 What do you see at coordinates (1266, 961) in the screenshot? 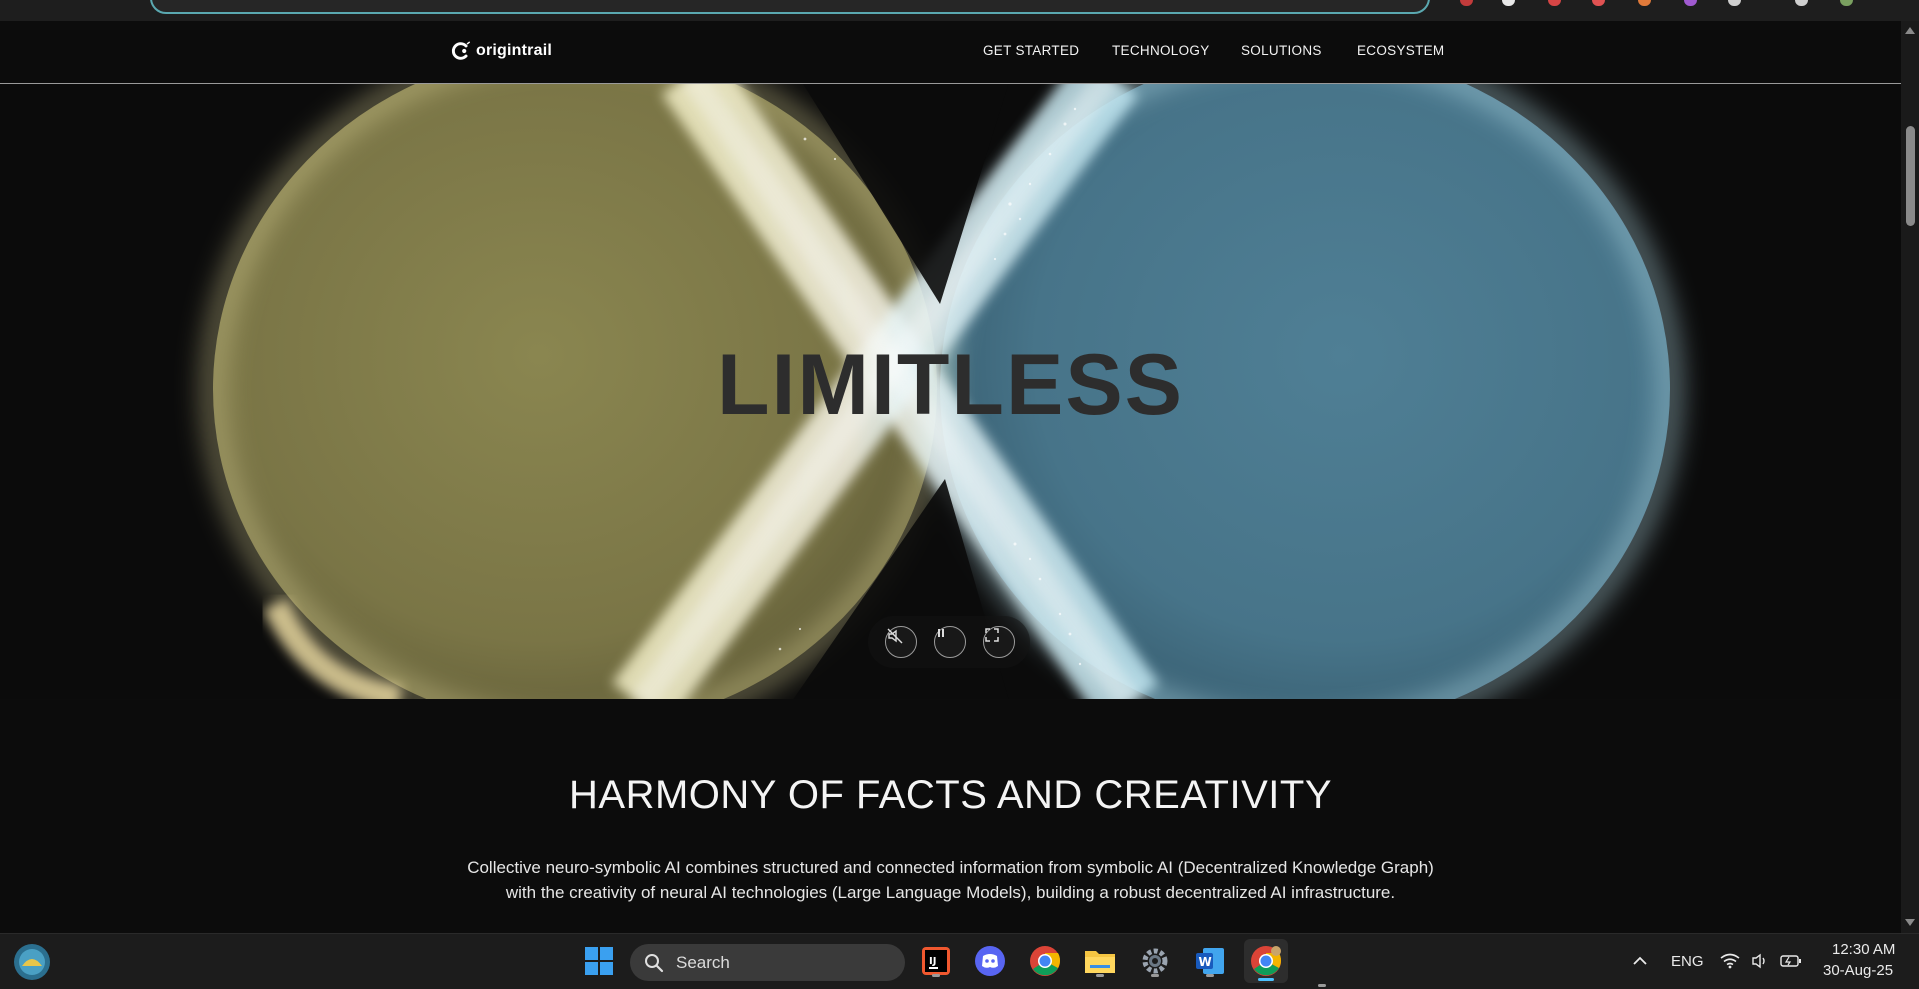
I see `chrome-active-icon` at bounding box center [1266, 961].